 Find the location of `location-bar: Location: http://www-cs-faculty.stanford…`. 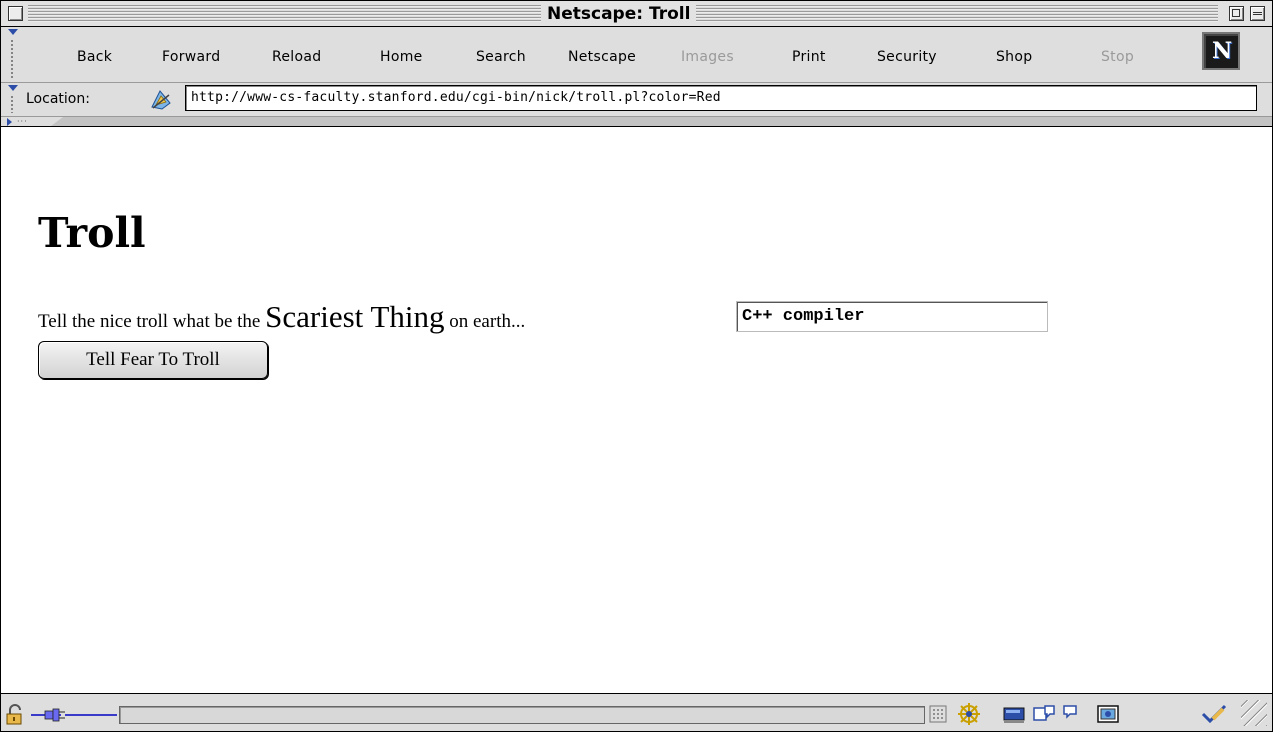

location-bar: Location: http://www-cs-faculty.stanford… is located at coordinates (636, 100).